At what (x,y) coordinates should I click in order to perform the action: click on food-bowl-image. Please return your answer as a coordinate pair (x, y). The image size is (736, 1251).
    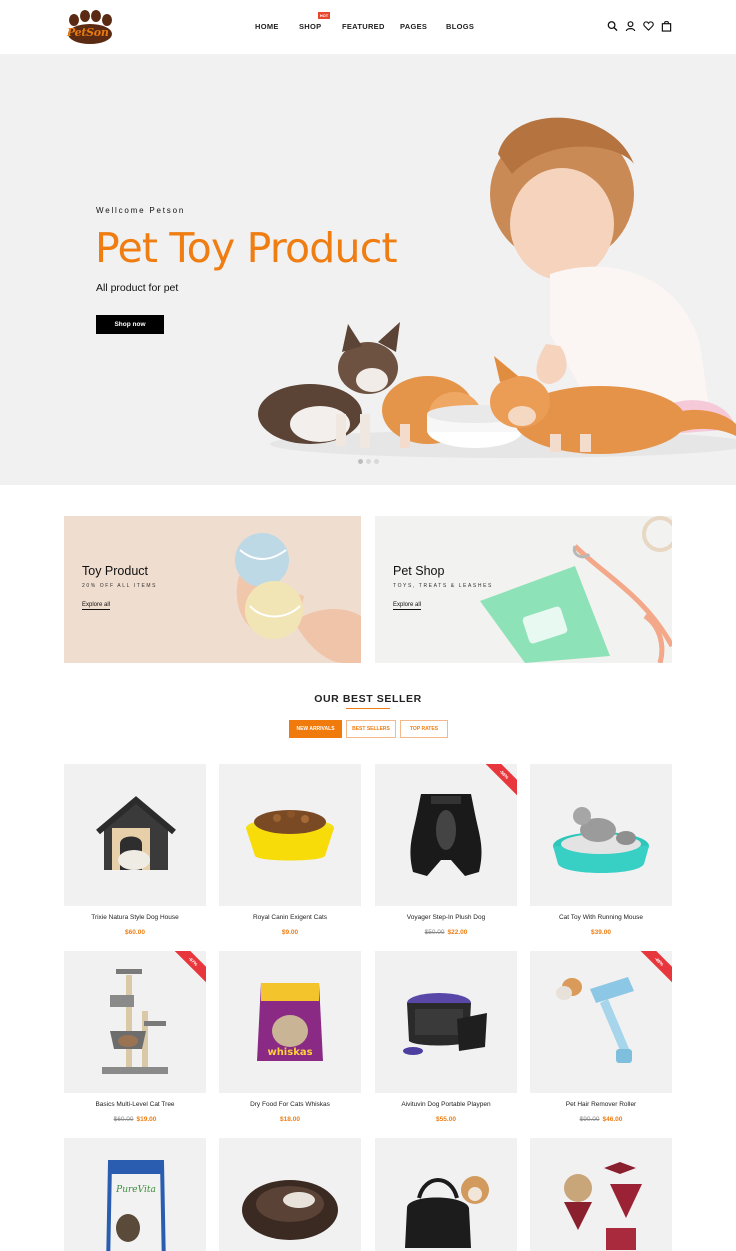
    Looking at the image, I should click on (290, 835).